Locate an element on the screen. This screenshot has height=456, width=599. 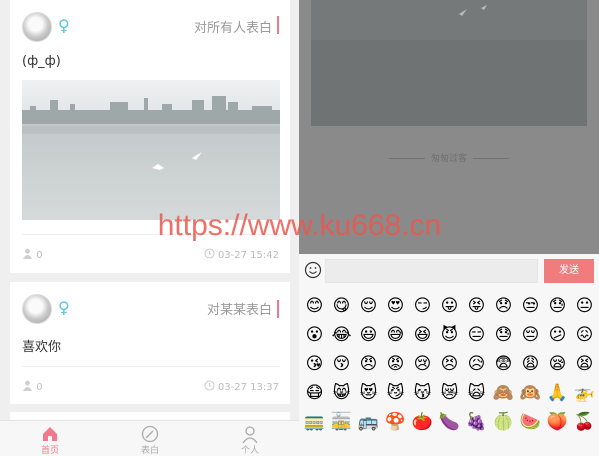
emoji-item: 🙈 is located at coordinates (503, 393).